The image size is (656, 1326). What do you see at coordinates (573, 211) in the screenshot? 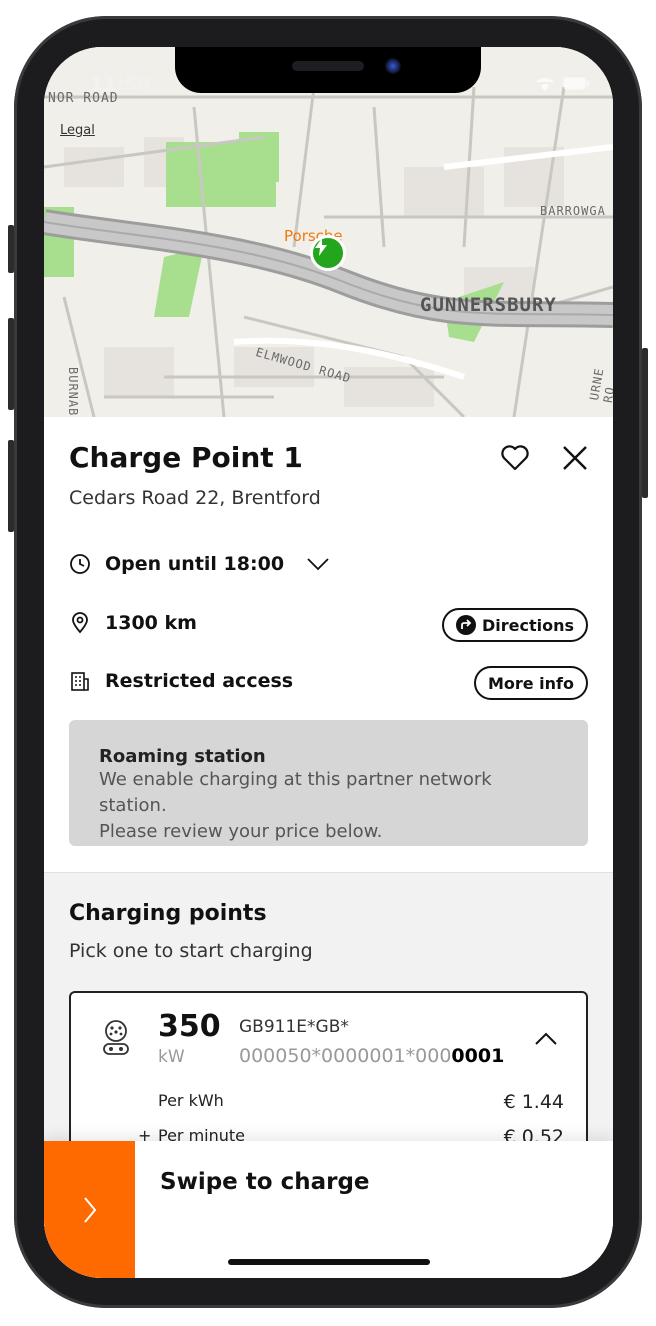
I see `map-label-barrowgate: BARROWGA` at bounding box center [573, 211].